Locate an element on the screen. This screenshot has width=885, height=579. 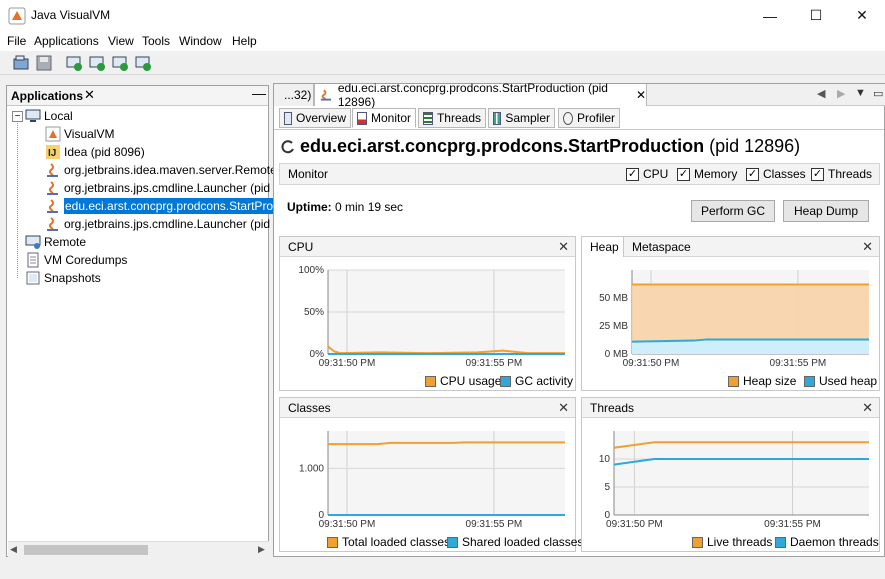
close-applications-icon: ✕ is located at coordinates (89, 95).